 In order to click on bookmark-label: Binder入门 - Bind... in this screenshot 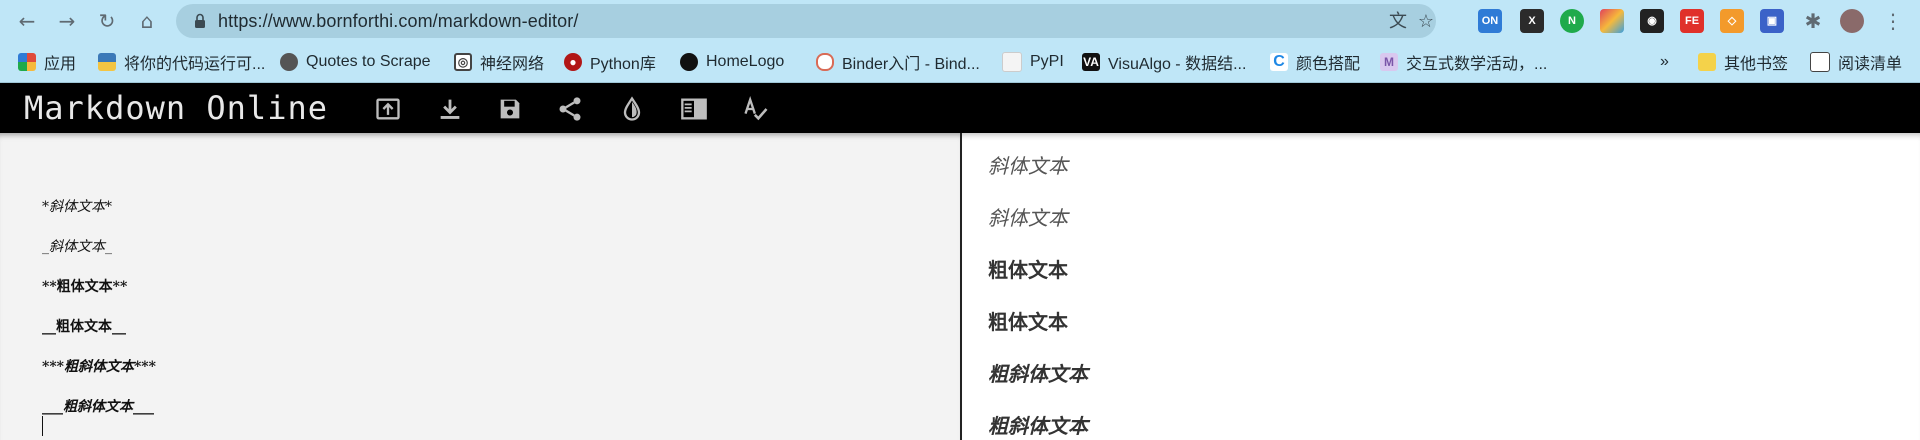, I will do `click(911, 64)`.